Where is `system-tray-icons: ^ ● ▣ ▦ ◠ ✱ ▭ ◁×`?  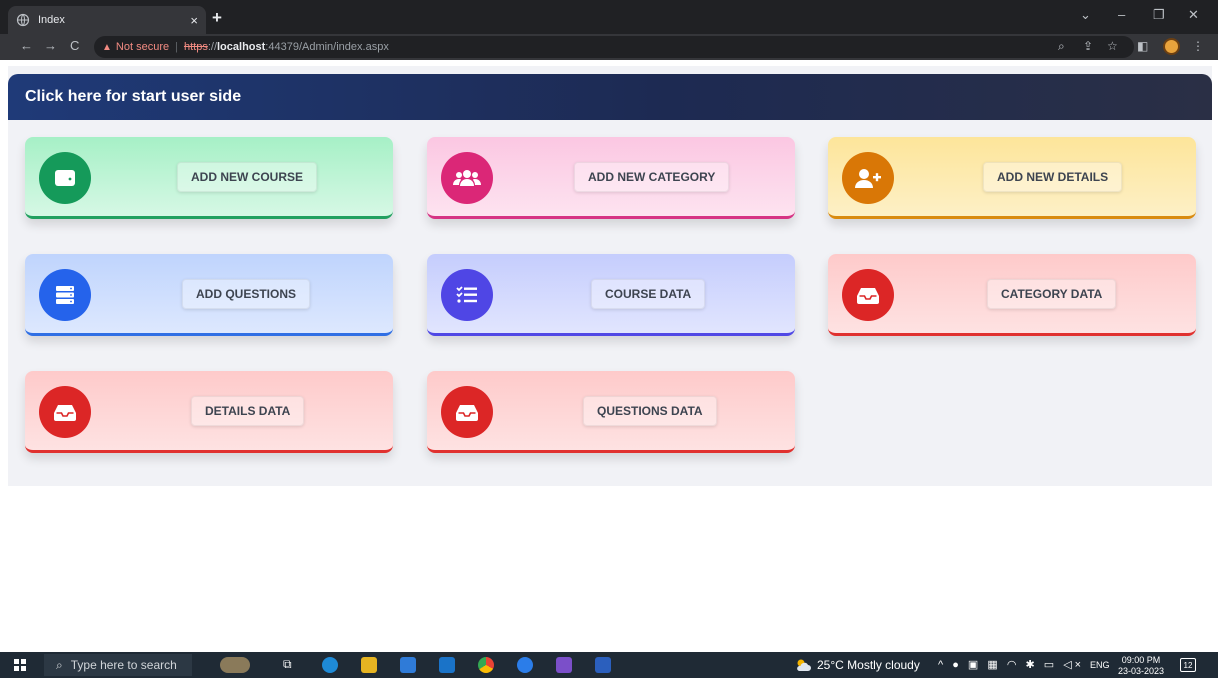
system-tray-icons: ^ ● ▣ ▦ ◠ ✱ ▭ ◁× is located at coordinates (1011, 664).